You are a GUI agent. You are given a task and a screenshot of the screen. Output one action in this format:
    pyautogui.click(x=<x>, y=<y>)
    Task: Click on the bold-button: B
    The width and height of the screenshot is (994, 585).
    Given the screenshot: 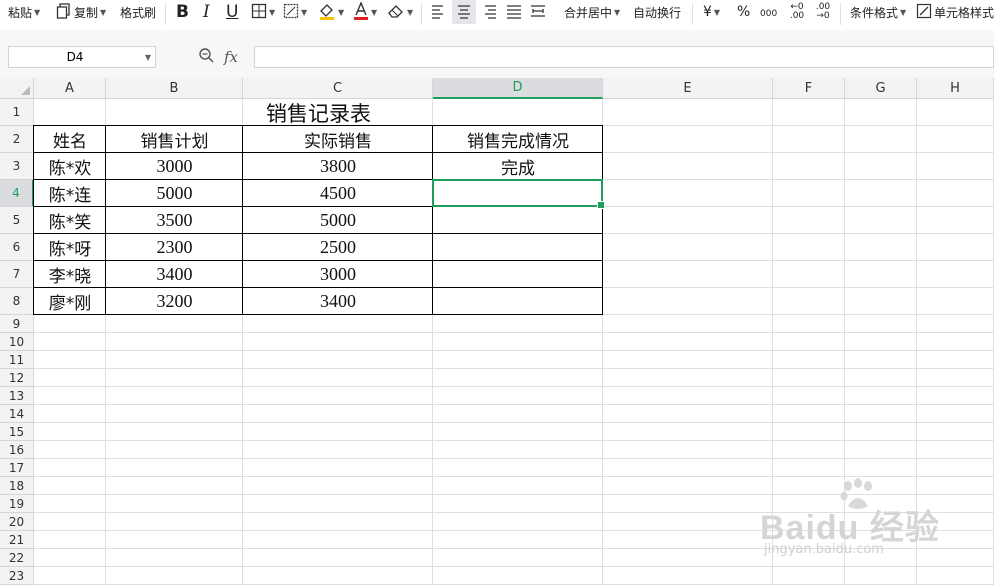 What is the action you would take?
    pyautogui.click(x=182, y=12)
    